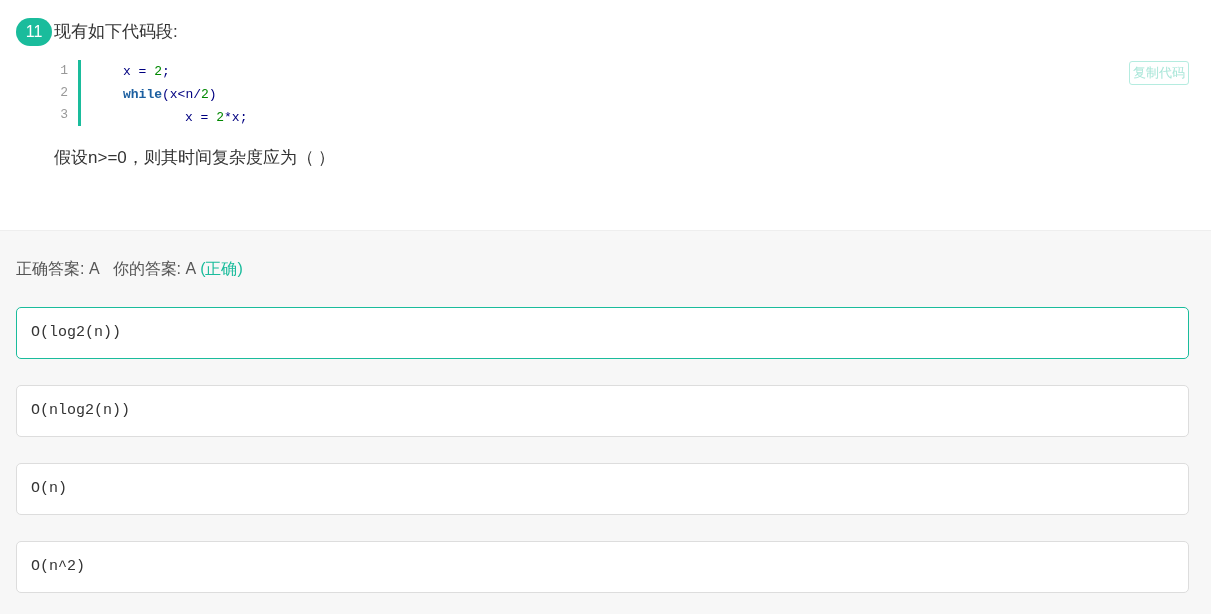 The width and height of the screenshot is (1211, 614). Describe the element at coordinates (154, 269) in the screenshot. I see `your-answer-text: 你的答案: A` at that location.